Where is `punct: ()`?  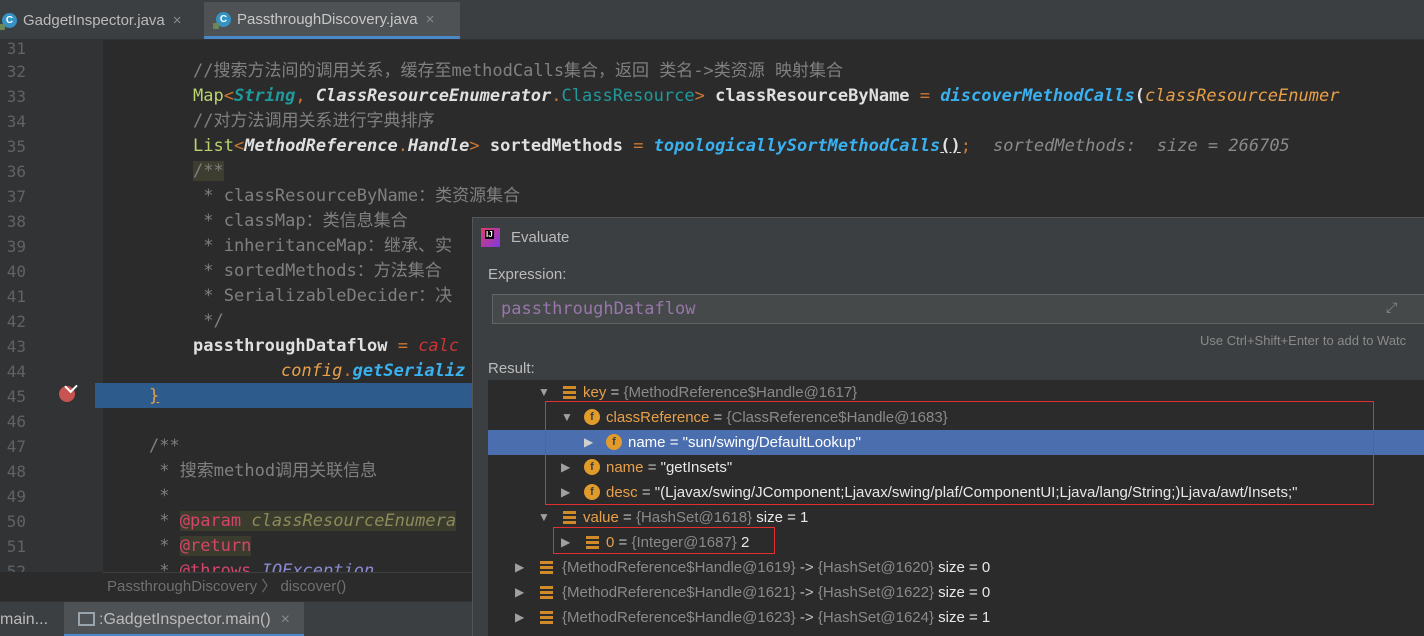
punct: () is located at coordinates (950, 146).